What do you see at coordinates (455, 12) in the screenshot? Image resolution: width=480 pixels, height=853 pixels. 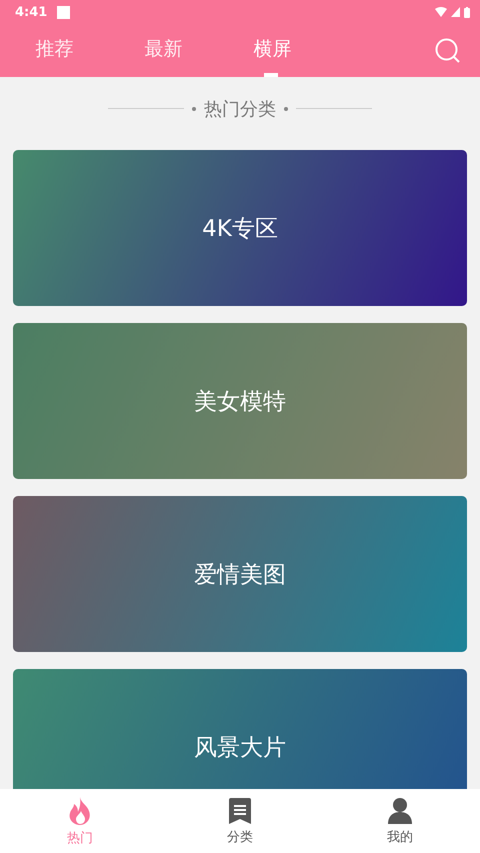 I see `signal-icon` at bounding box center [455, 12].